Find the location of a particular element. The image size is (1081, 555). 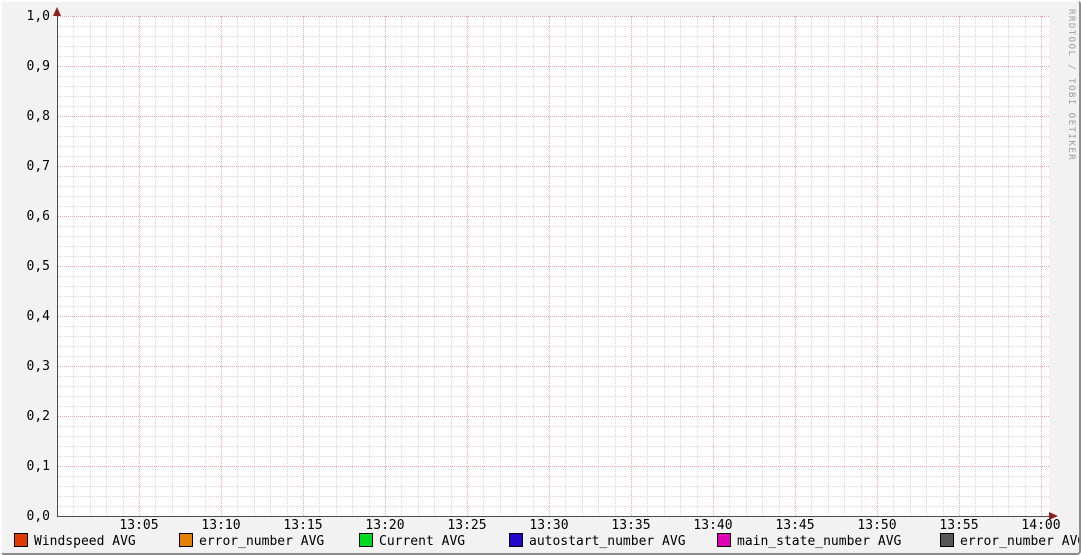

x-tick-label: 13:15 is located at coordinates (303, 525).